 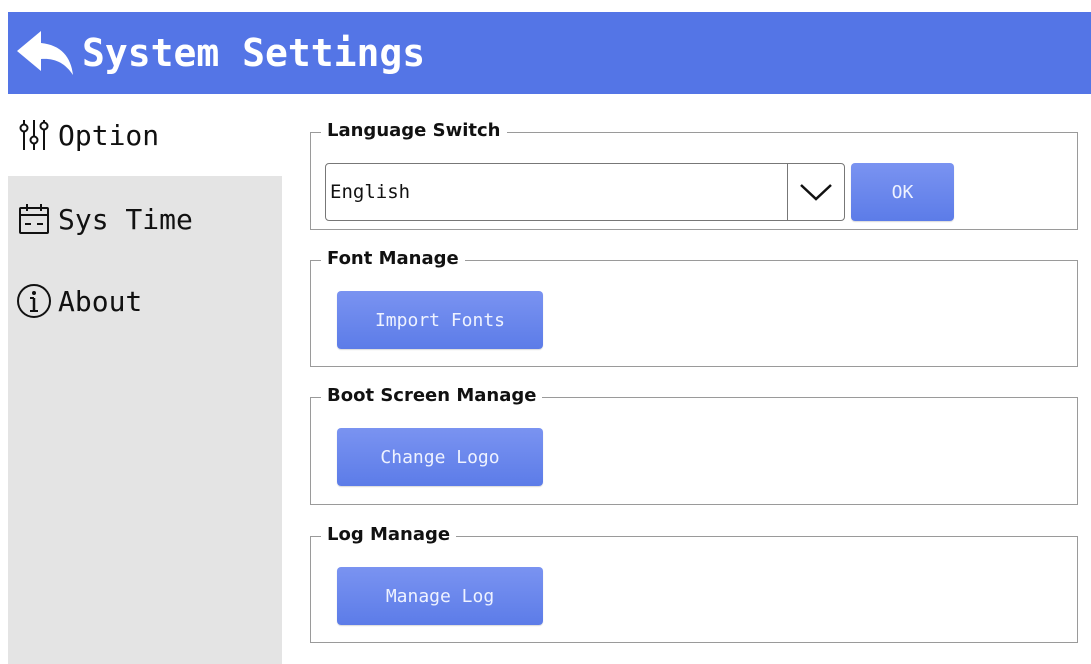 What do you see at coordinates (370, 192) in the screenshot?
I see `language-select-value: English` at bounding box center [370, 192].